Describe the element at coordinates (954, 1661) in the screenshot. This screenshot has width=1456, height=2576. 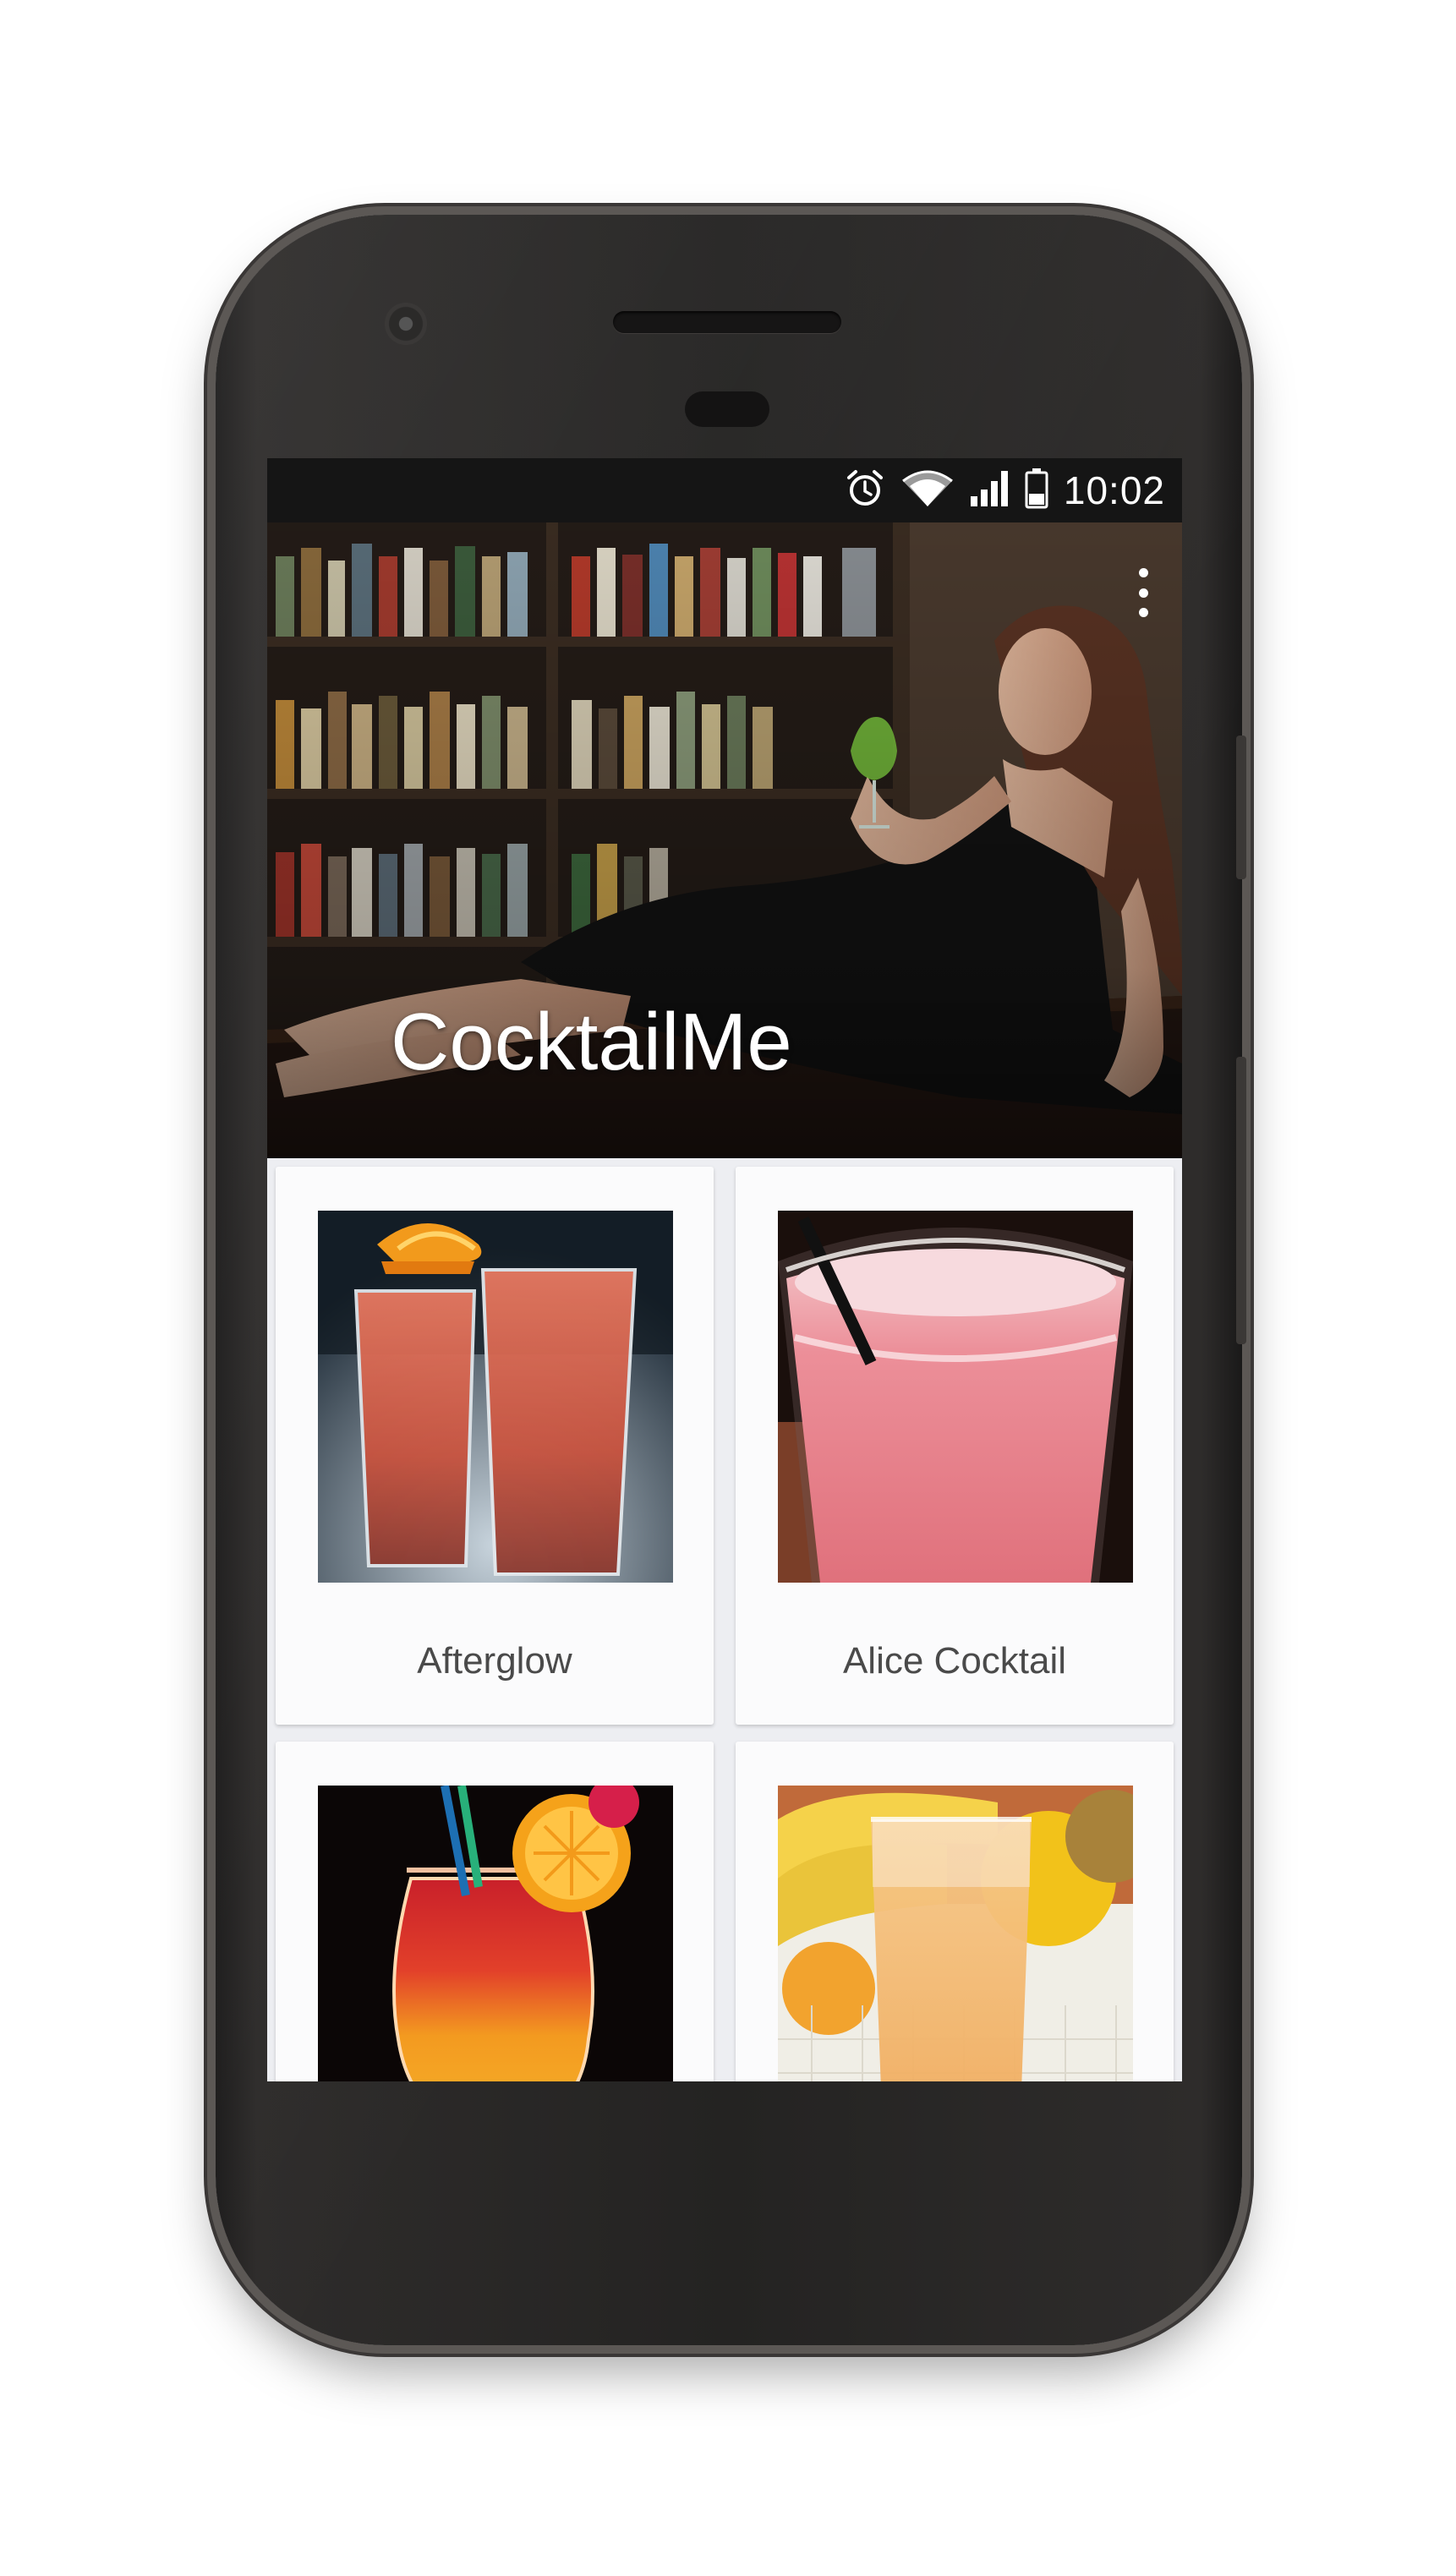
I see `cocktail-name: Alice Cocktail` at that location.